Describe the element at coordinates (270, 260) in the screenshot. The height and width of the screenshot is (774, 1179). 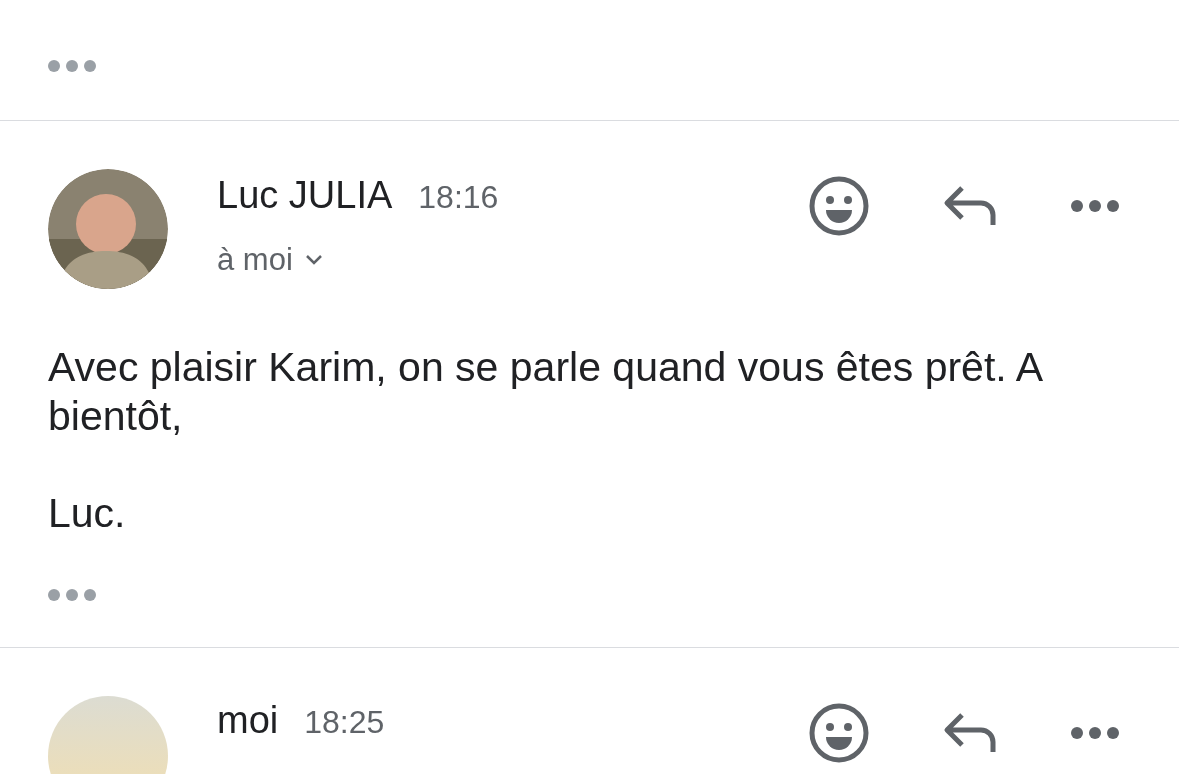
I see `recipient-dropdown: à moi` at that location.